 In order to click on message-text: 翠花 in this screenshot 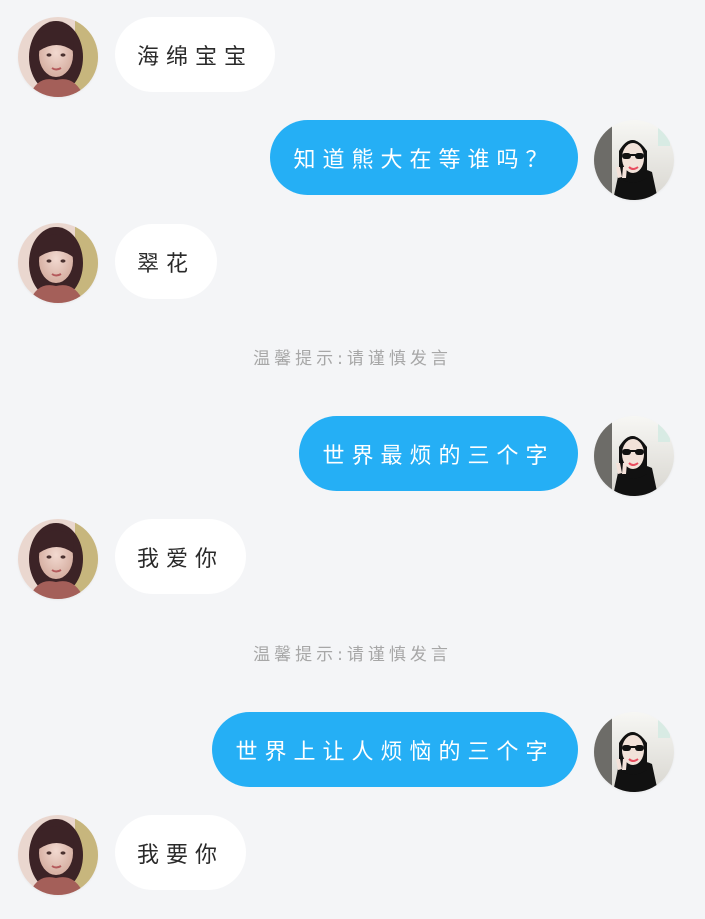, I will do `click(165, 264)`.